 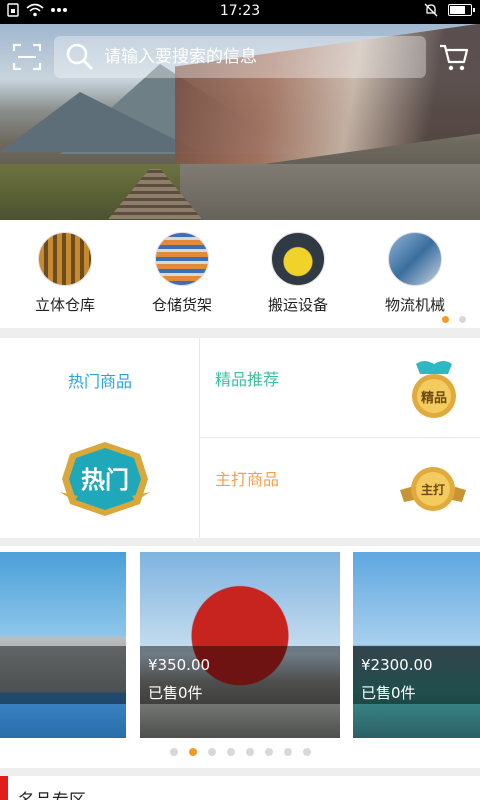 I want to click on brand-zone-section: 名品专区, so click(x=240, y=788).